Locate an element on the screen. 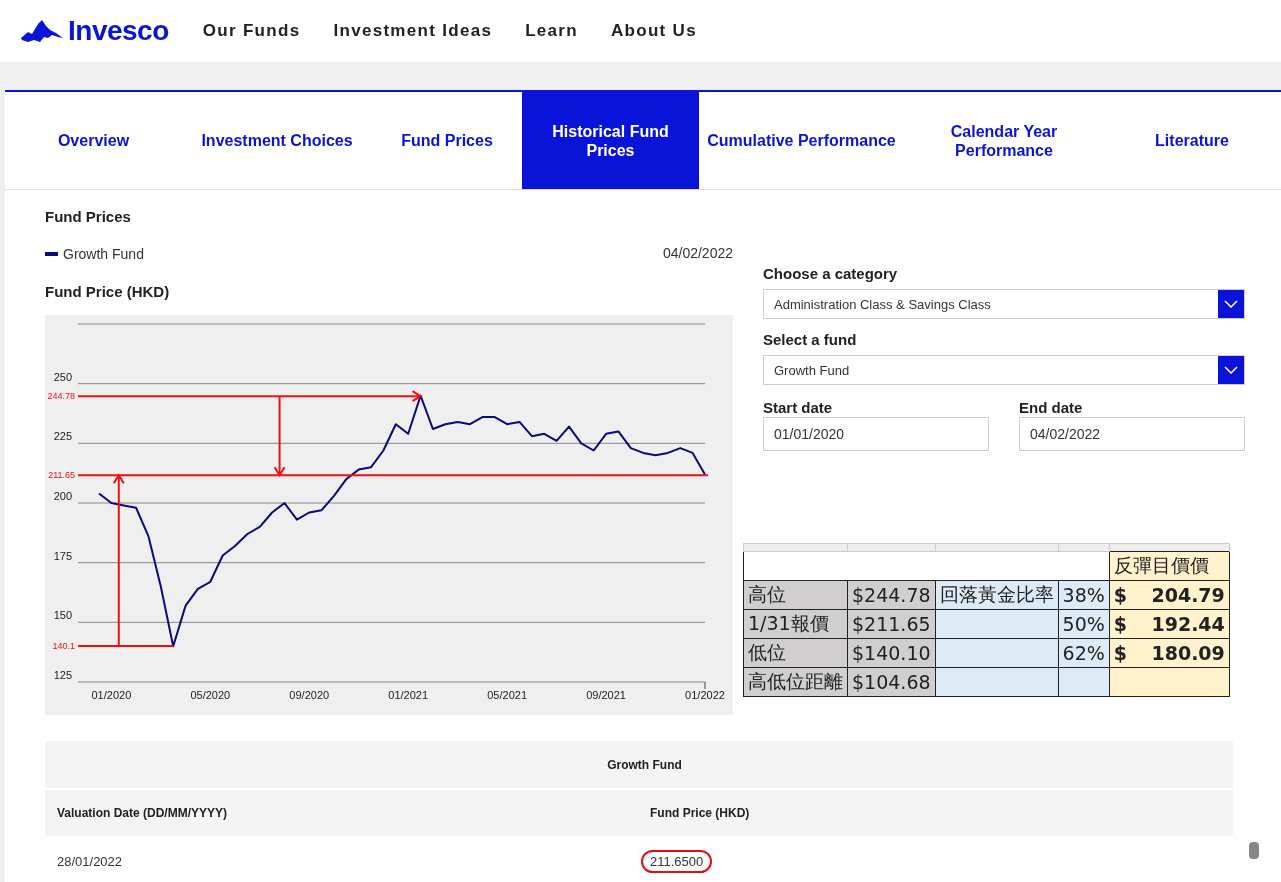  legend-label: Growth Fund is located at coordinates (103, 254).